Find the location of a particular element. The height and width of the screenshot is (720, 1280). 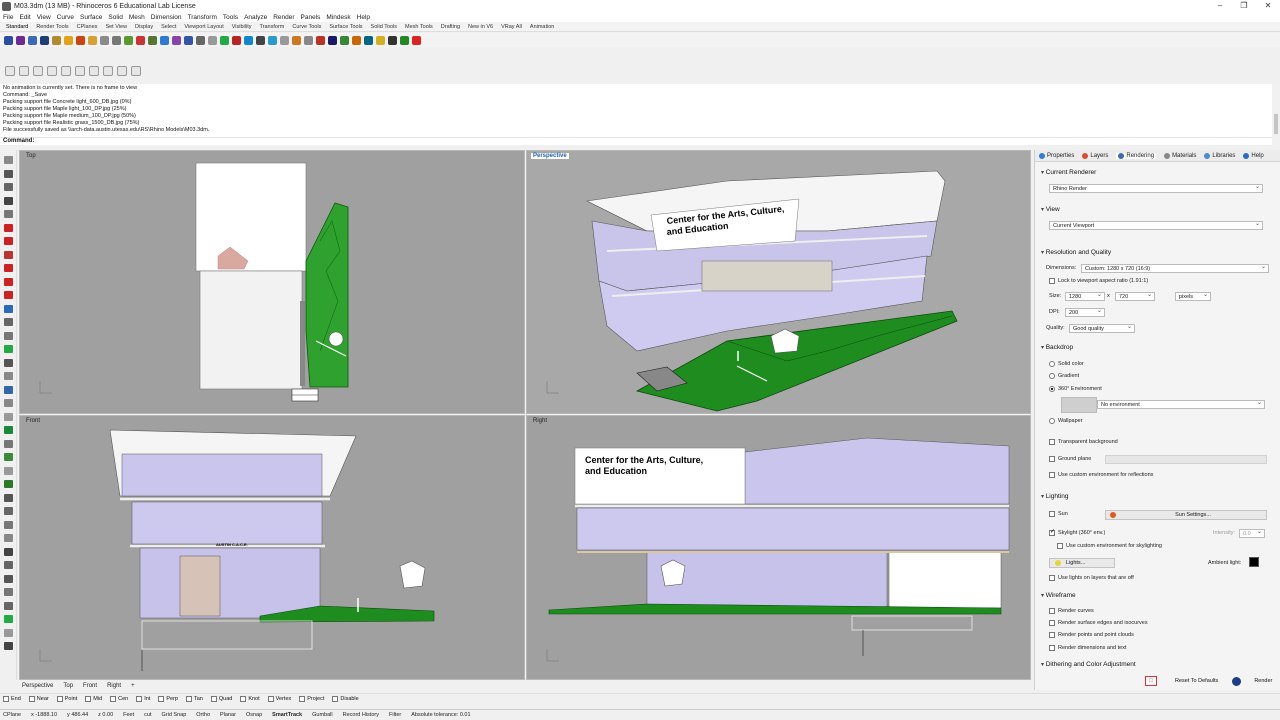

menu-analyze: Analyze is located at coordinates (255, 17).